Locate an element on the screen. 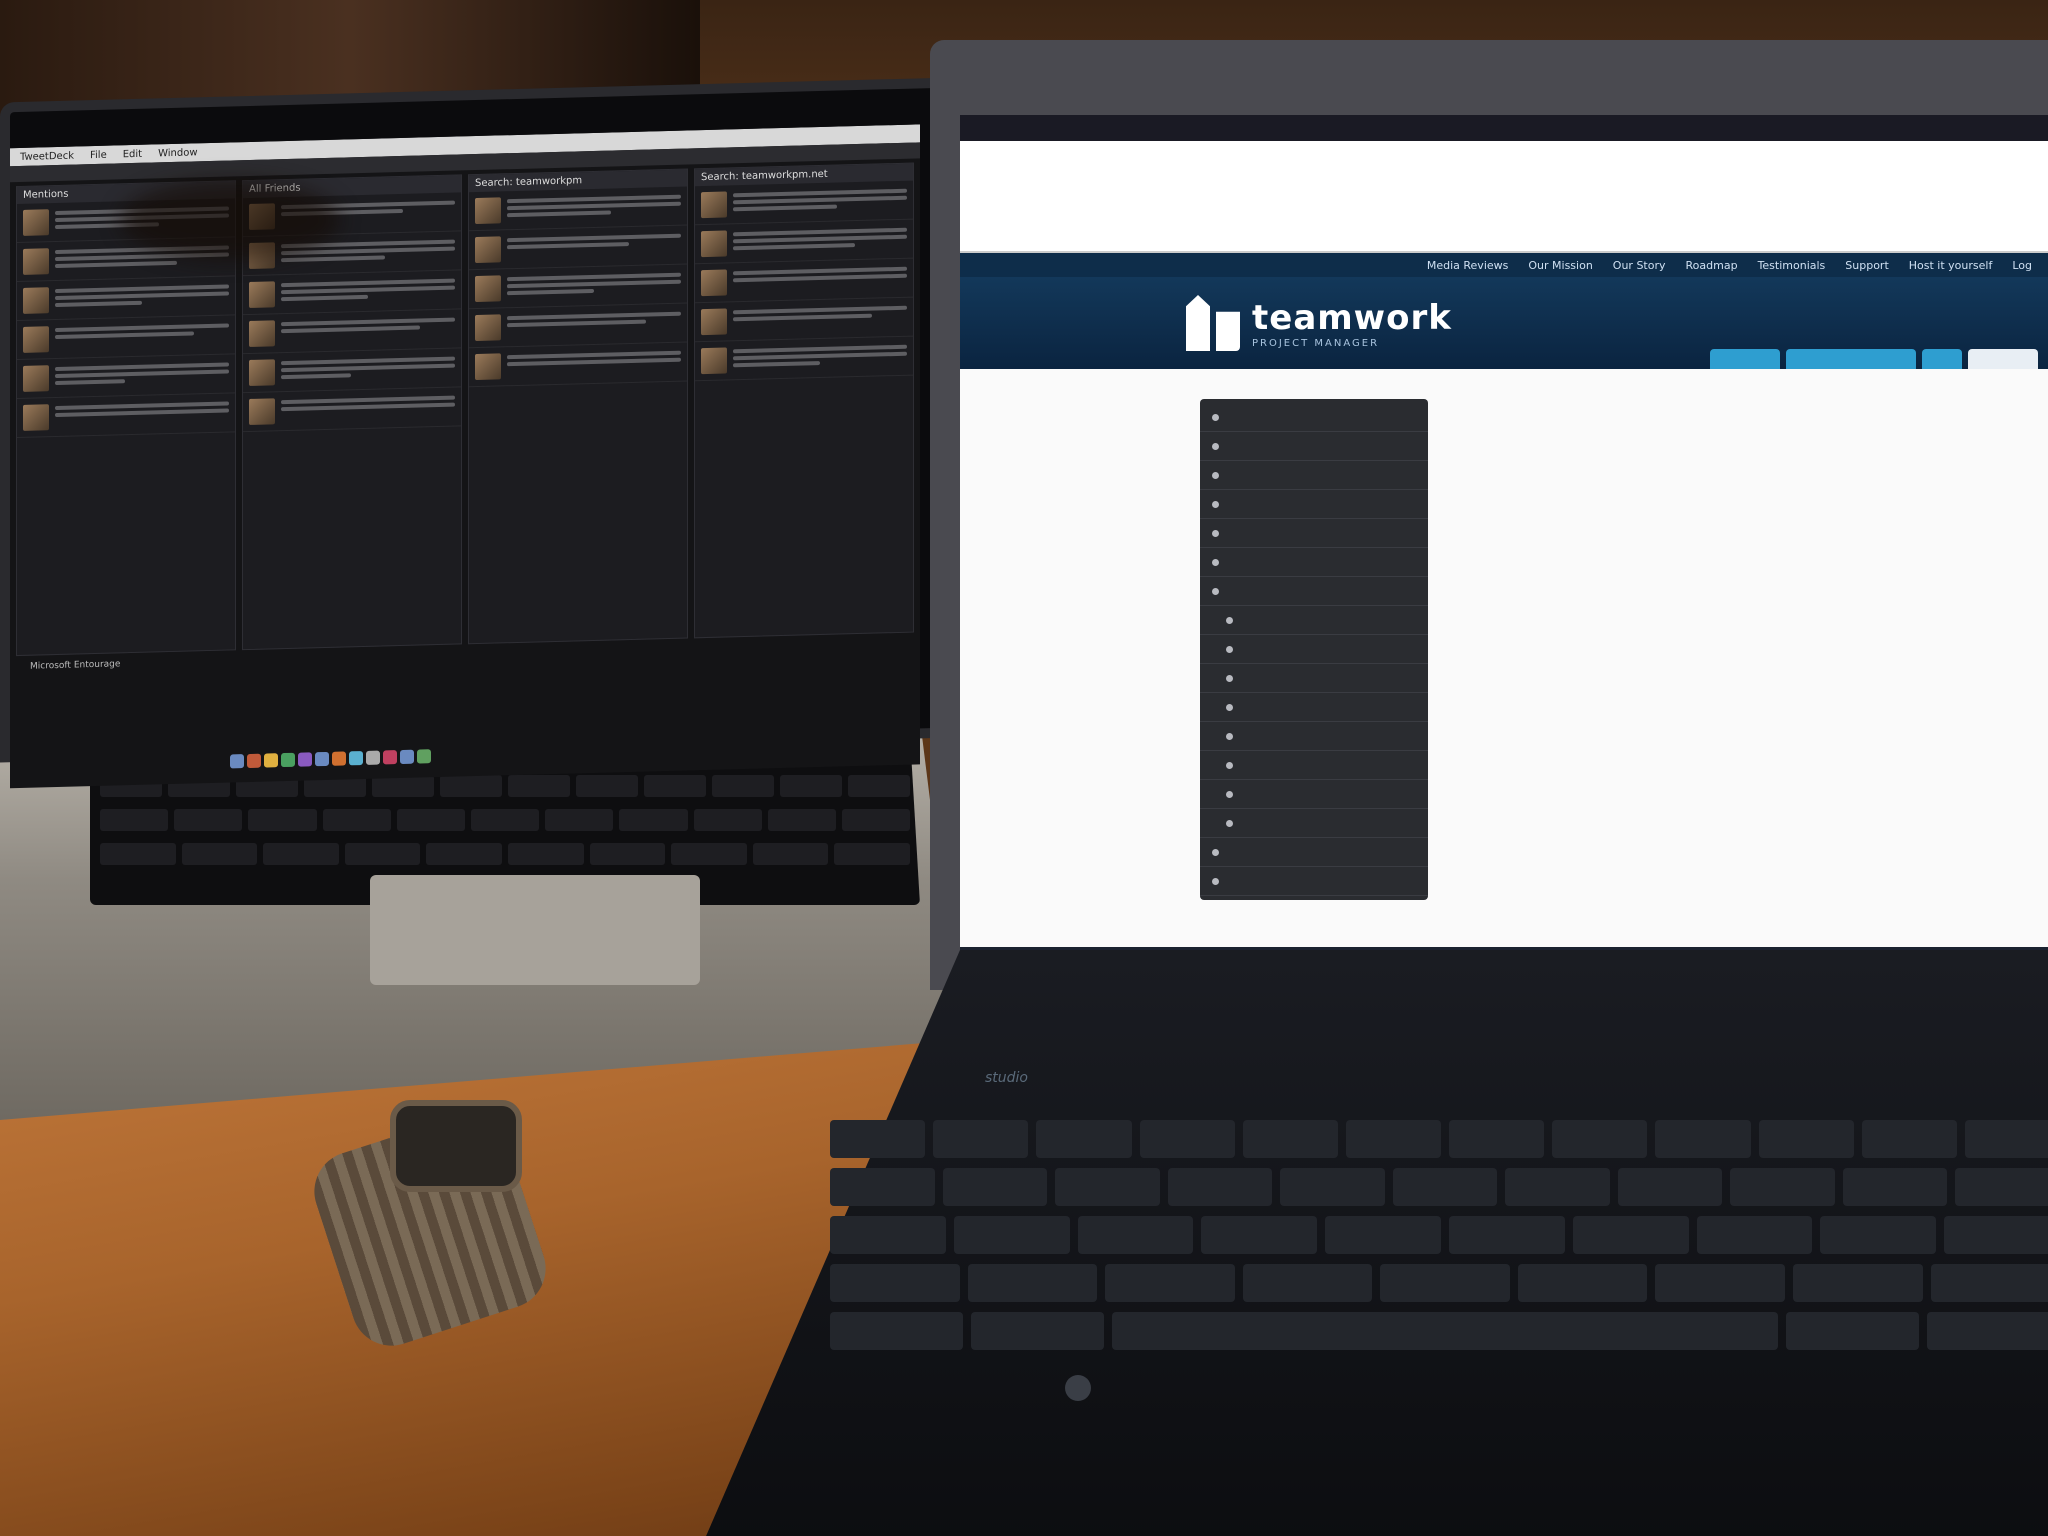 The height and width of the screenshot is (1536, 2048). nav-link-our-story: Our Story is located at coordinates (1639, 265).